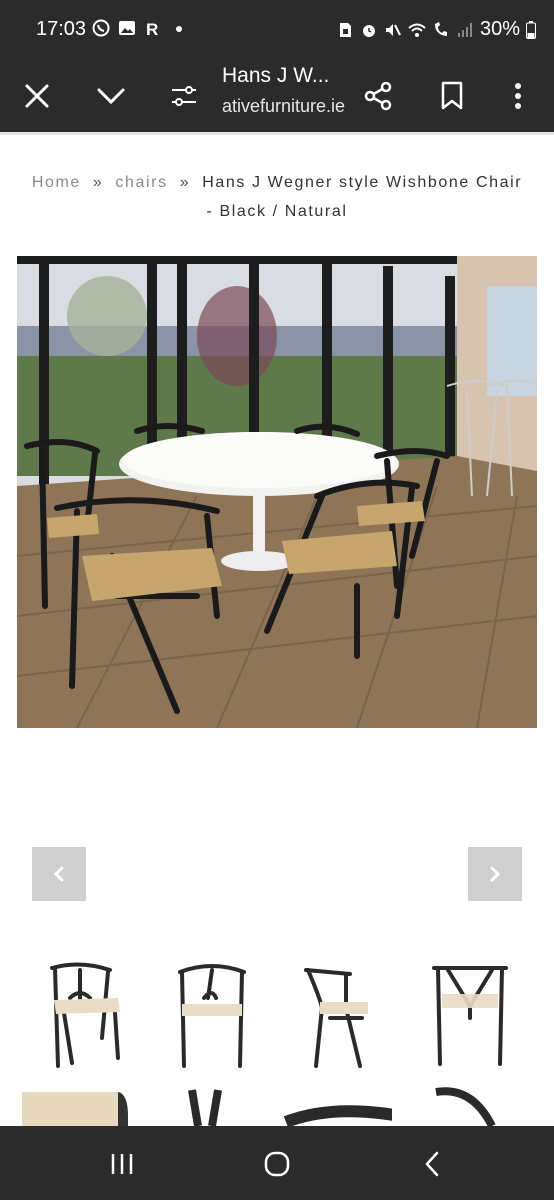  I want to click on wifi-icon, so click(417, 30).